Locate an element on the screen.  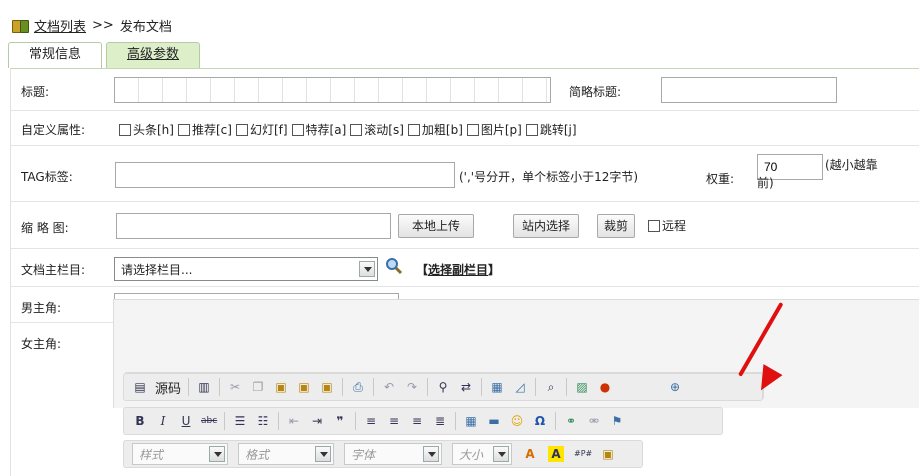
tag-hint: (','号分开，单个标签小于12字节) is located at coordinates (549, 177).